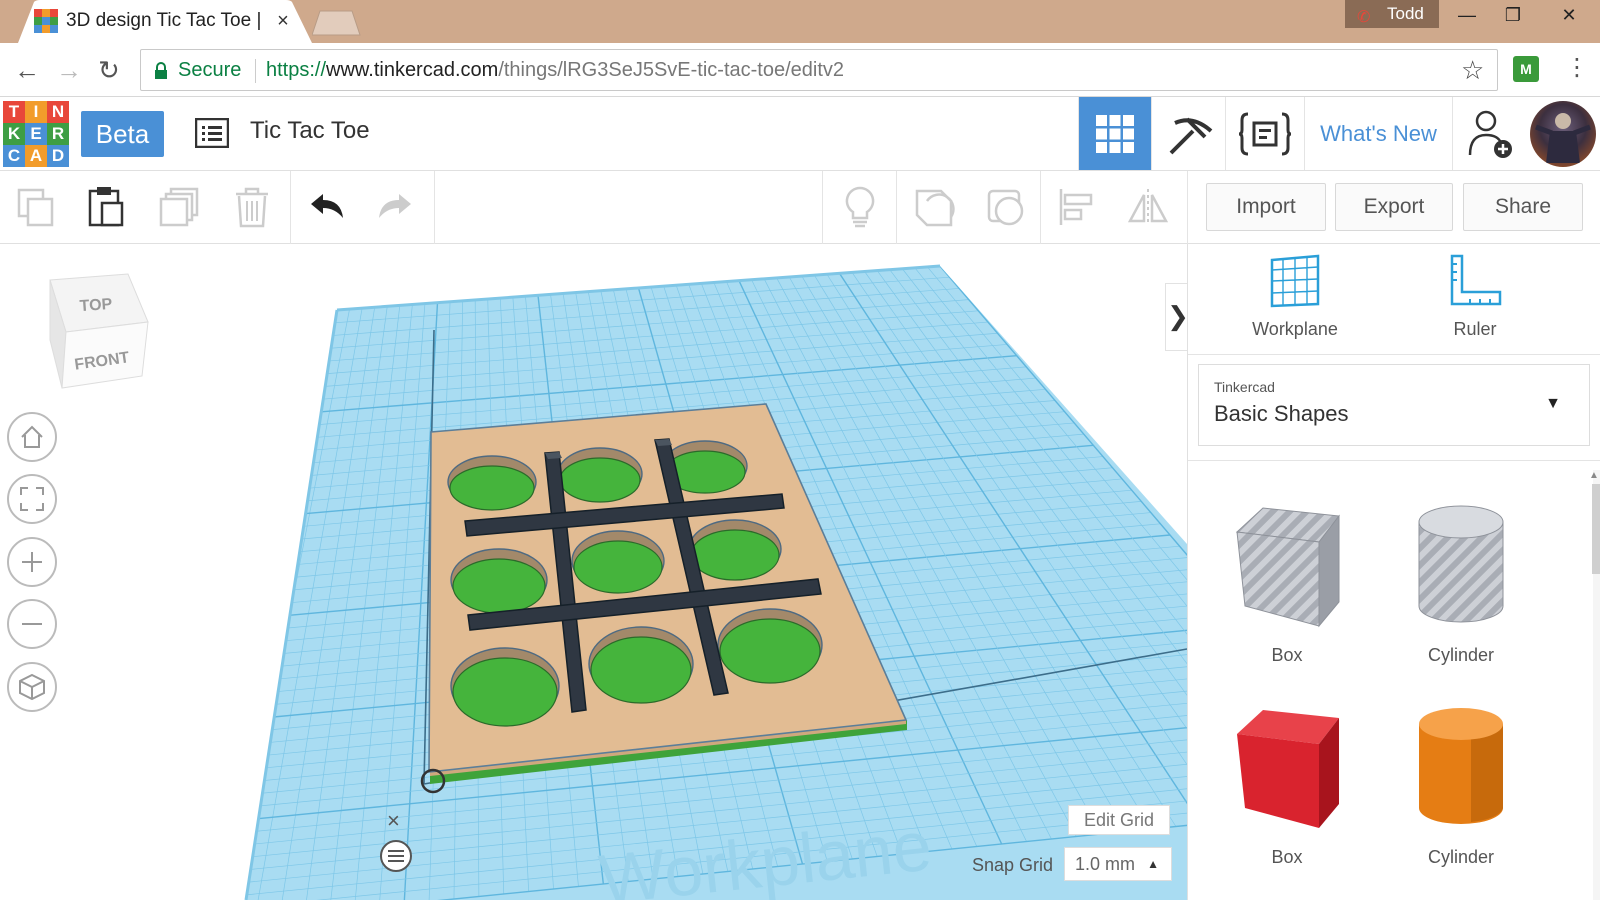 The width and height of the screenshot is (1600, 900). I want to click on shape-cylinder-orange: Cylinder, so click(1461, 786).